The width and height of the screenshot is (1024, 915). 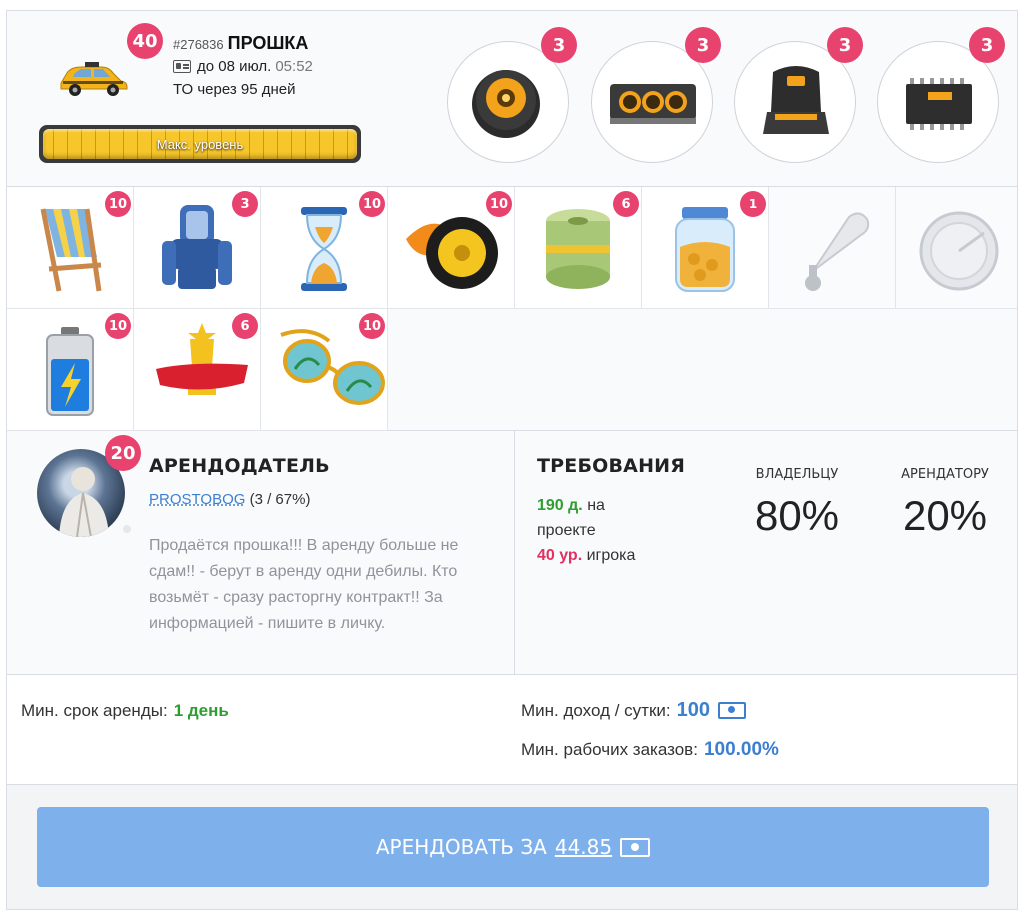 I want to click on rent-button: АРЕНДОВАТЬ ЗА 44.85, so click(x=513, y=847).